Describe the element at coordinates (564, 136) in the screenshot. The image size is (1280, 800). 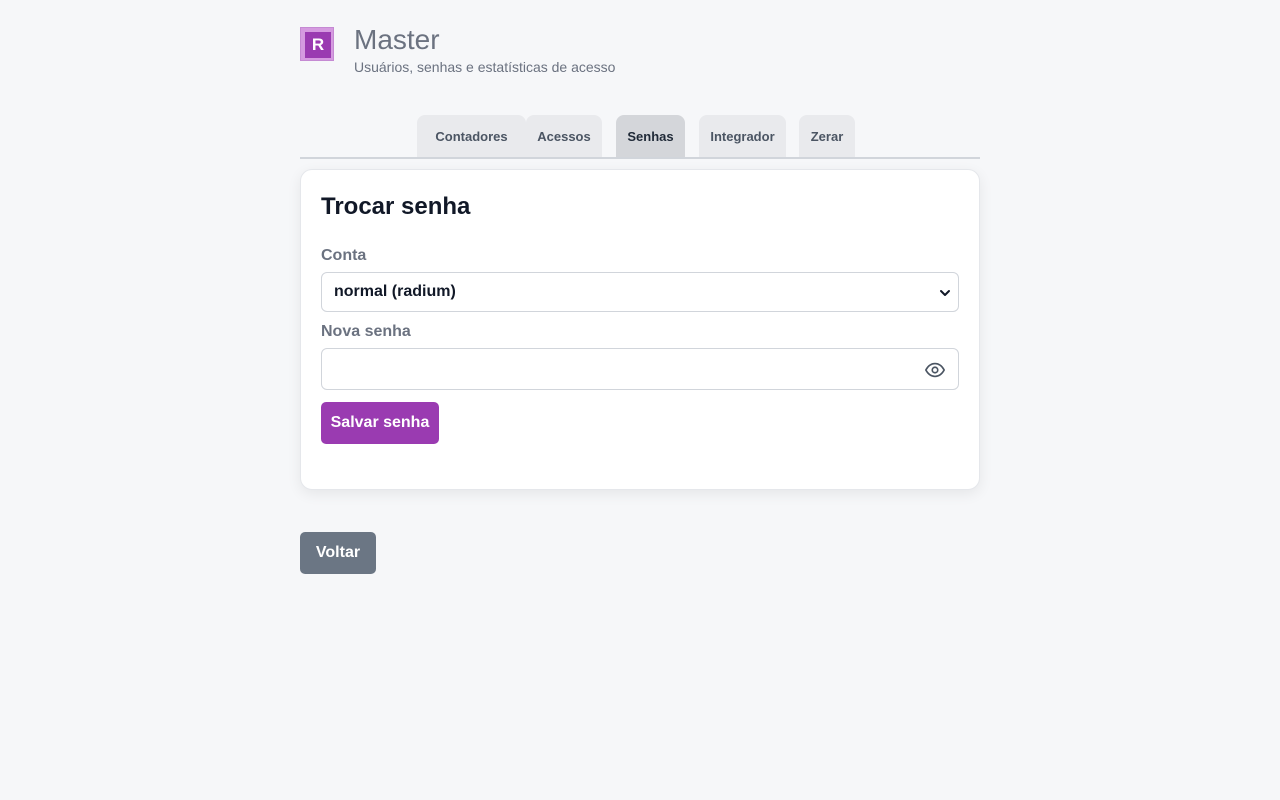
I see `tab-acessos: Acessos` at that location.